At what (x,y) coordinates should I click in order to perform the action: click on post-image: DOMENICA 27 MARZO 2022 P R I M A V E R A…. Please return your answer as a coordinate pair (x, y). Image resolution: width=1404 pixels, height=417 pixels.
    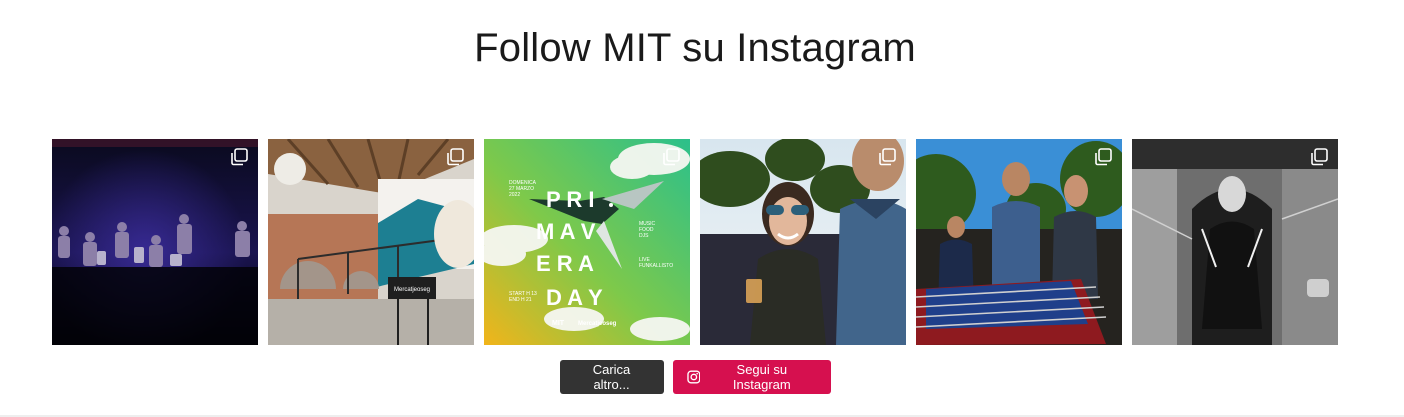
    Looking at the image, I should click on (587, 242).